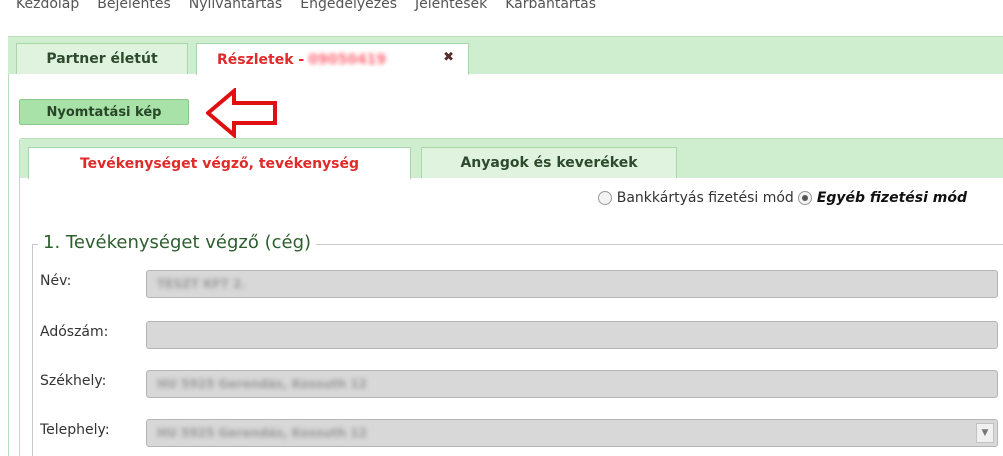 The width and height of the screenshot is (1003, 456). I want to click on name-label: Név:, so click(56, 281).